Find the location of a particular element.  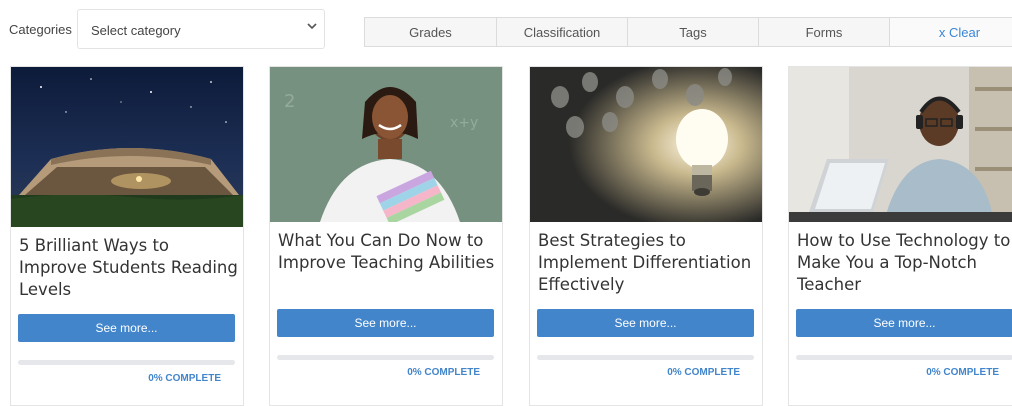

chevron-down-icon is located at coordinates (312, 26).